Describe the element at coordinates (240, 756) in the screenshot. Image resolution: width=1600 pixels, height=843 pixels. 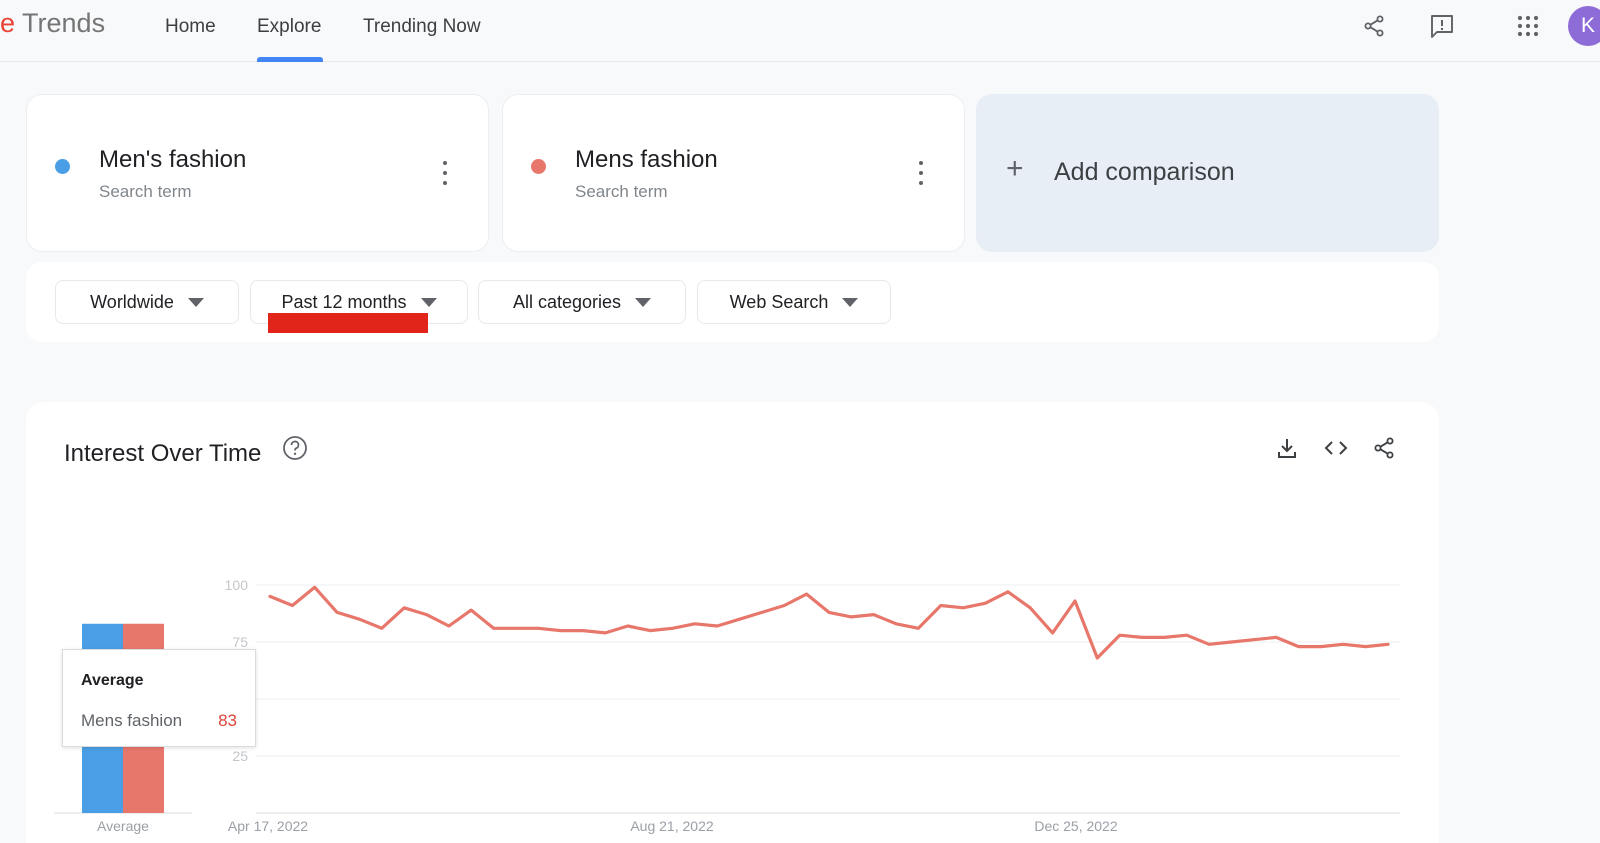
I see `y-tick-label: 25` at that location.